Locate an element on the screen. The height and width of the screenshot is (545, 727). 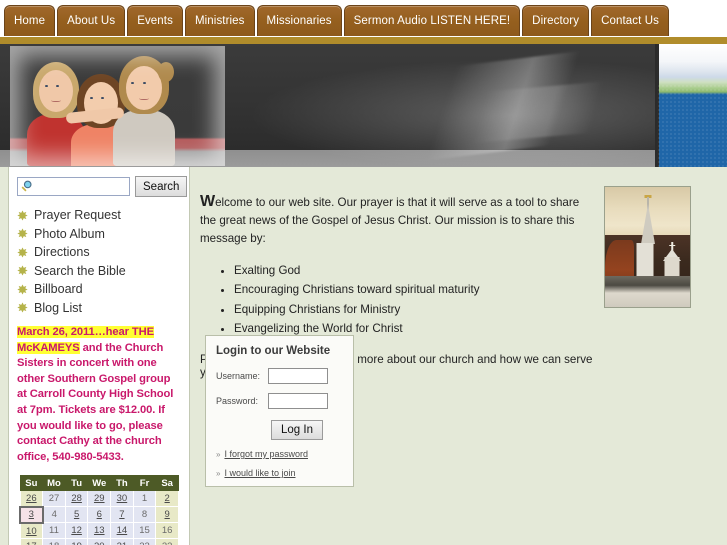
calendar-day-cell: 6 is located at coordinates (99, 515).